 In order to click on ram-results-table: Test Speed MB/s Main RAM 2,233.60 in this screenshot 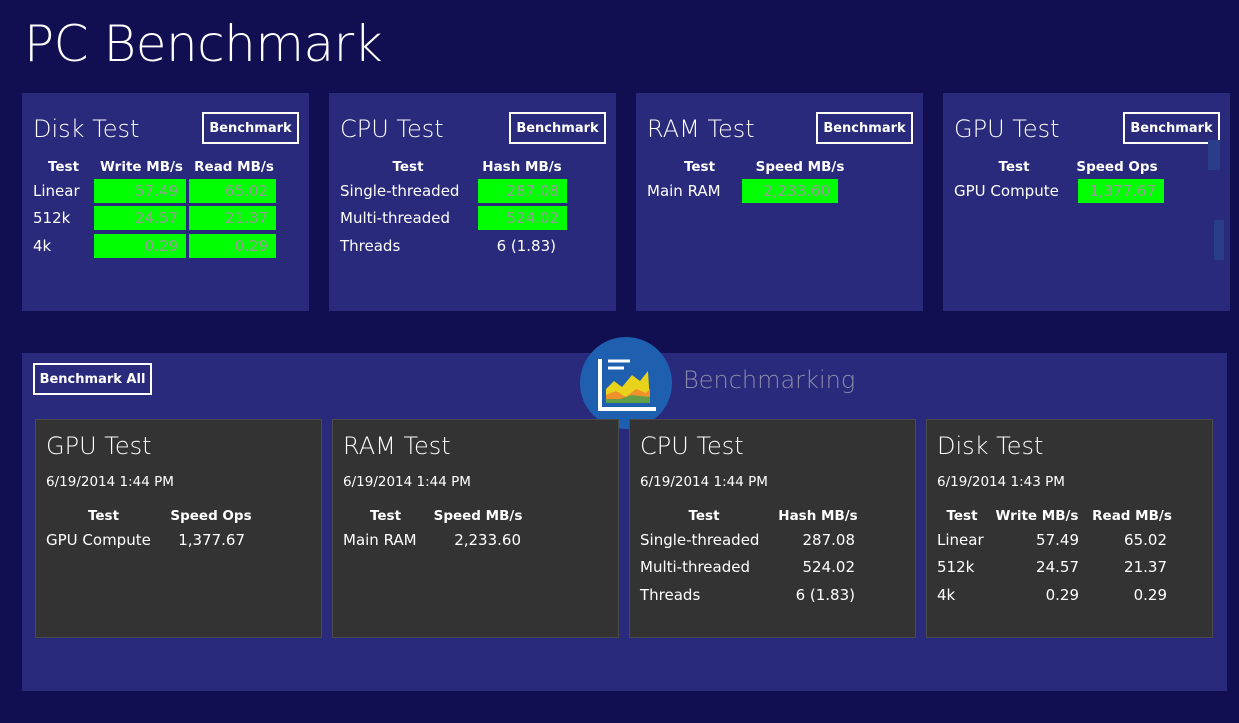, I will do `click(747, 181)`.